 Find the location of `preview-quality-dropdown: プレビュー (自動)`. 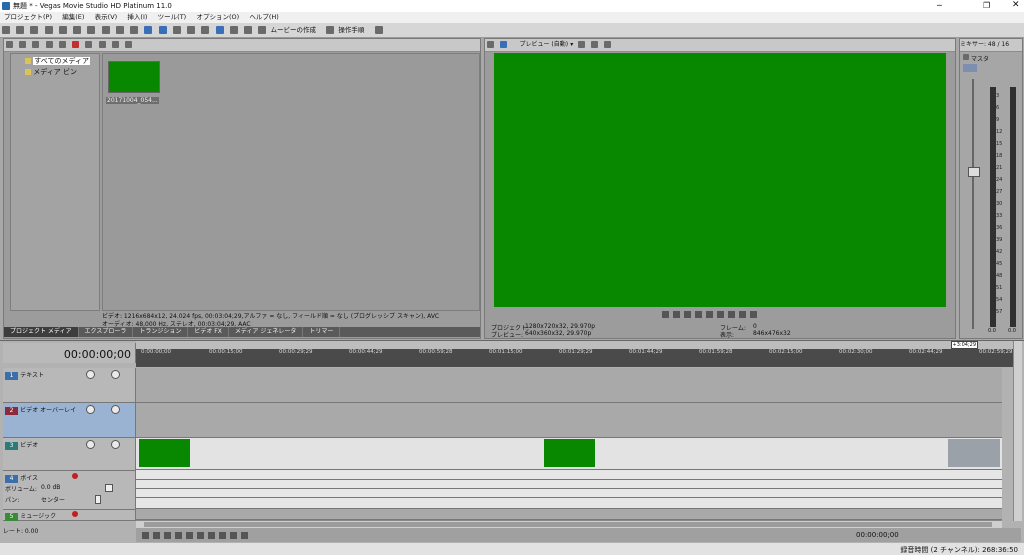

preview-quality-dropdown: プレビュー (自動) is located at coordinates (543, 44).